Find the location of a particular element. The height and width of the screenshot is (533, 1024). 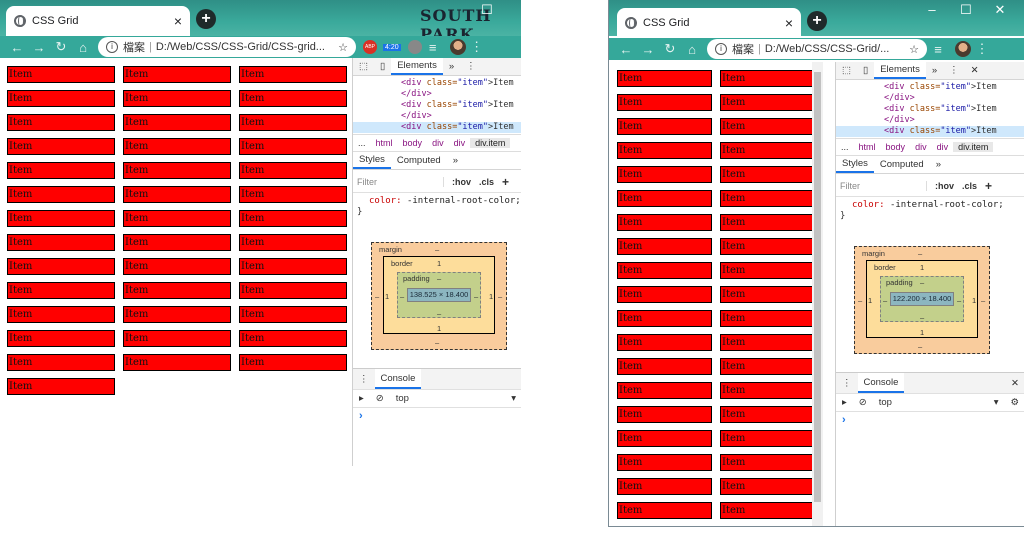

devtools-close-icon: ✕ is located at coordinates (975, 70).